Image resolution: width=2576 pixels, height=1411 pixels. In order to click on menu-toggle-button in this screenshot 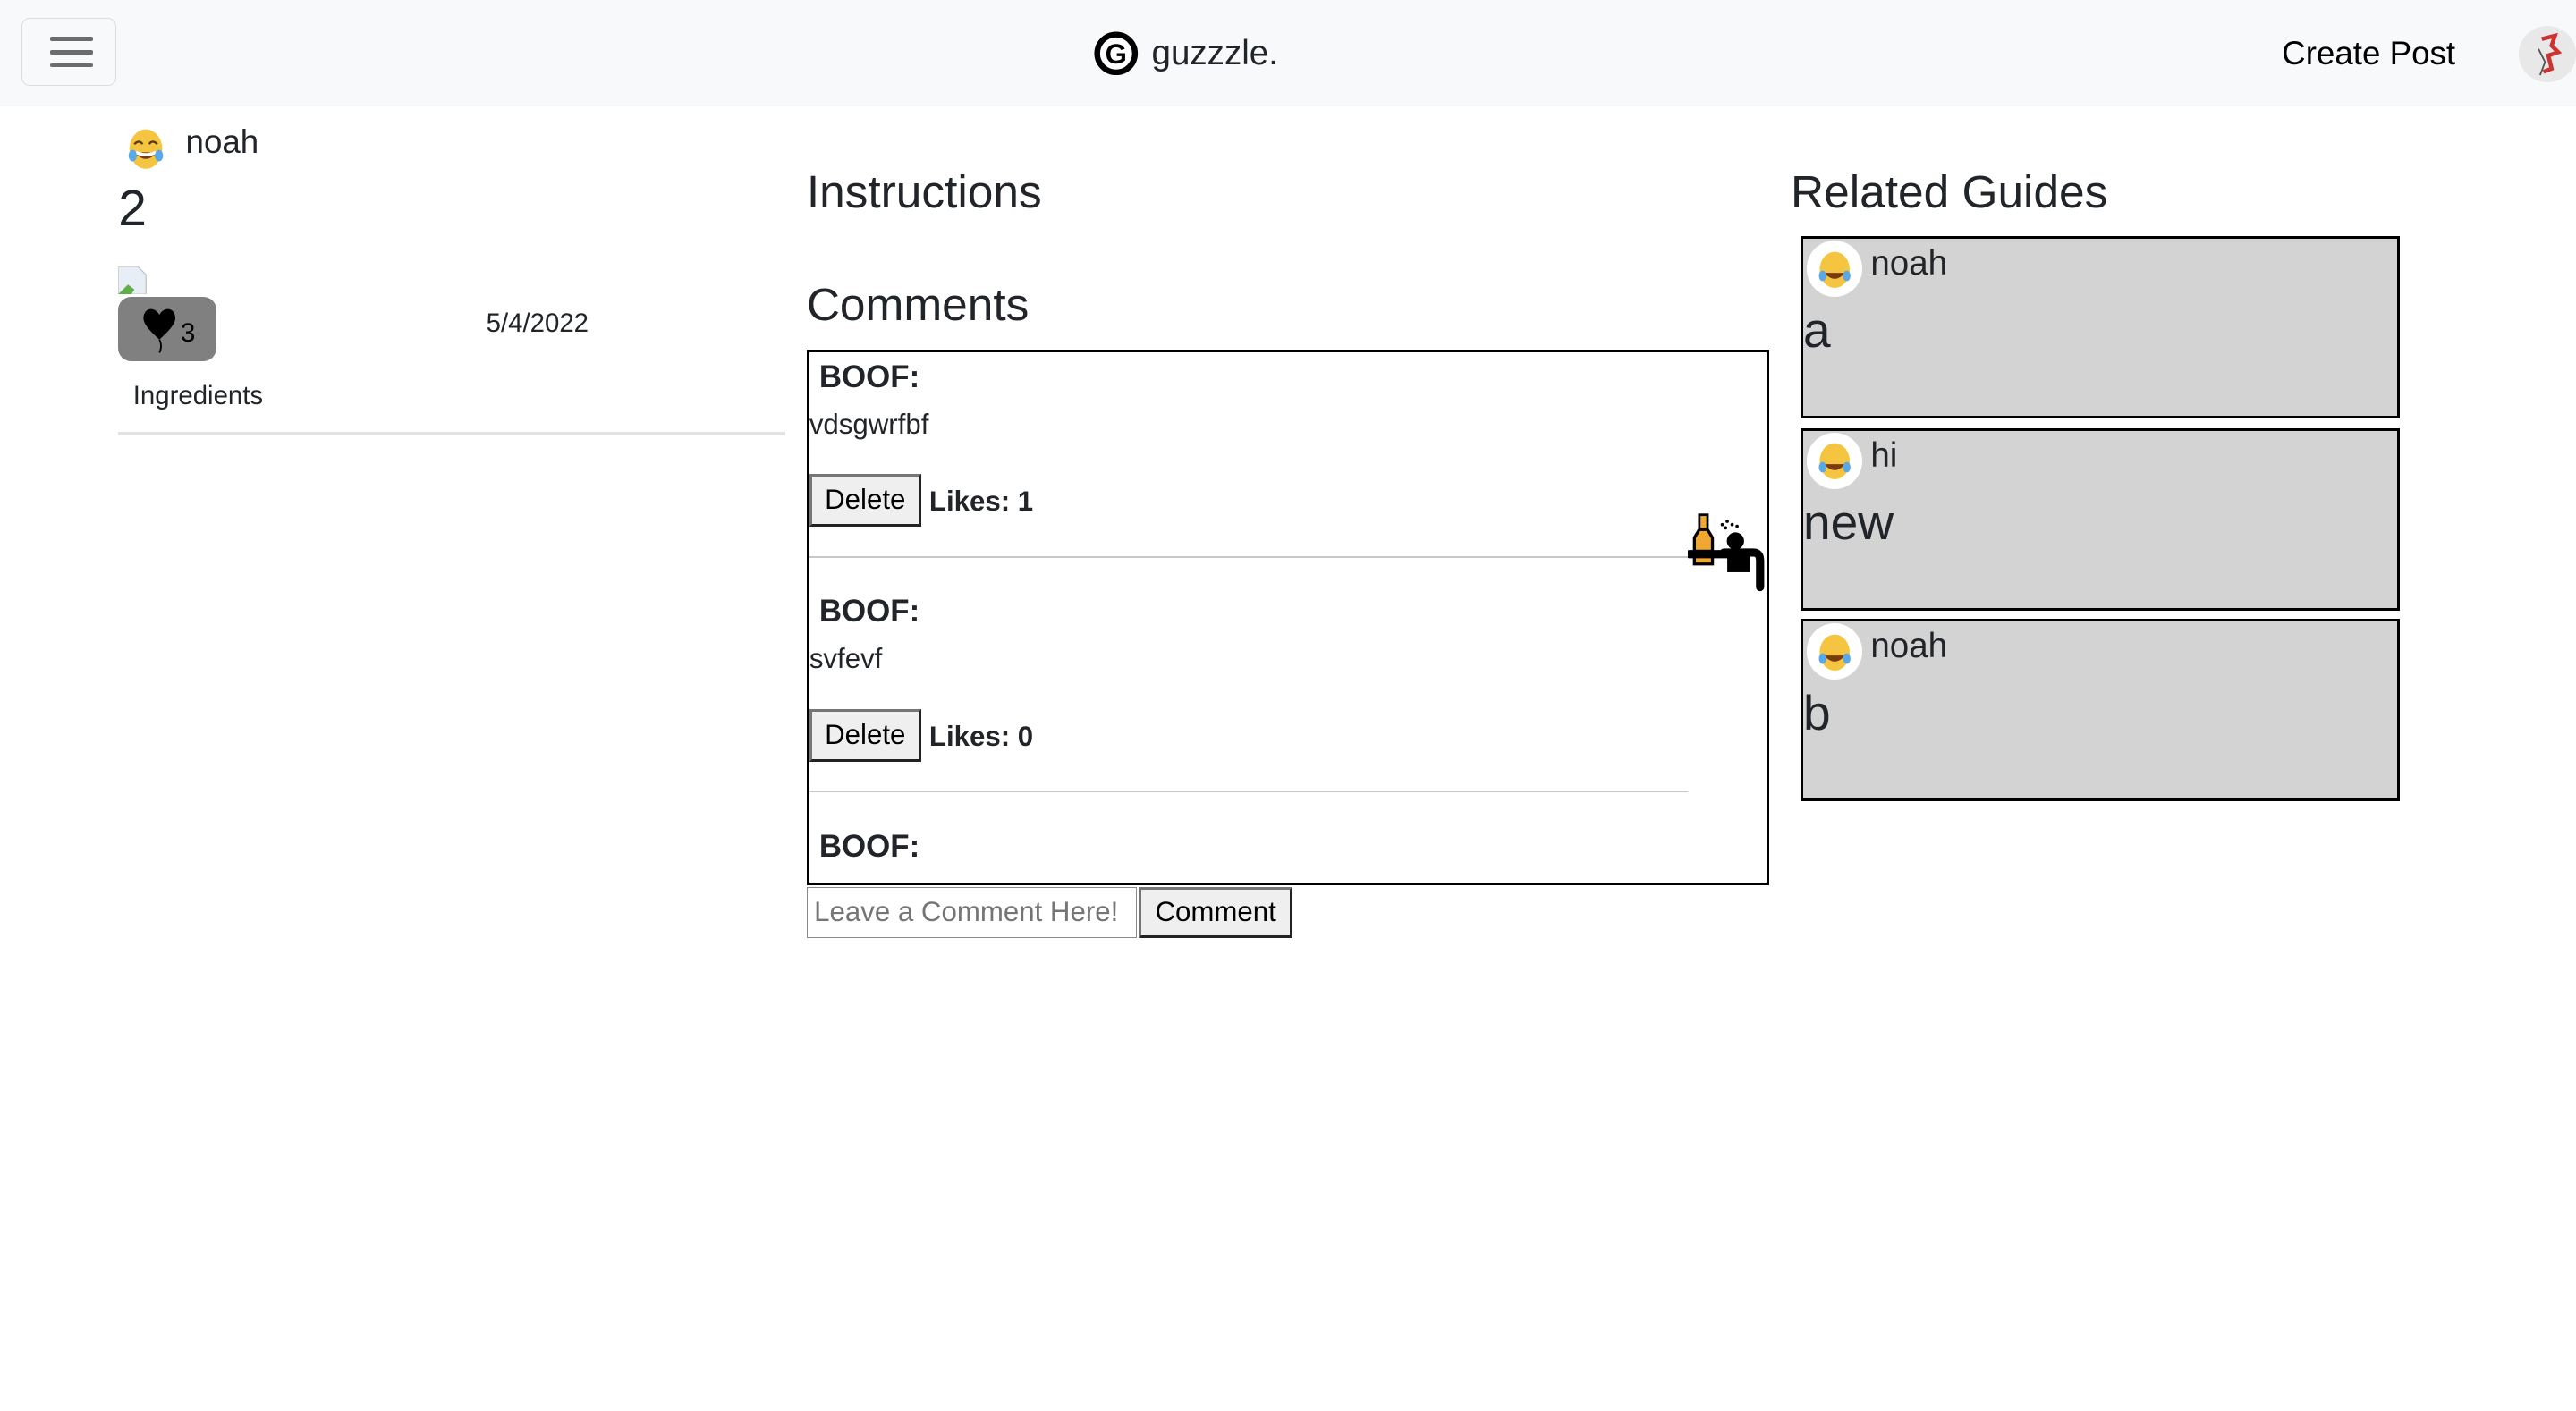, I will do `click(69, 52)`.